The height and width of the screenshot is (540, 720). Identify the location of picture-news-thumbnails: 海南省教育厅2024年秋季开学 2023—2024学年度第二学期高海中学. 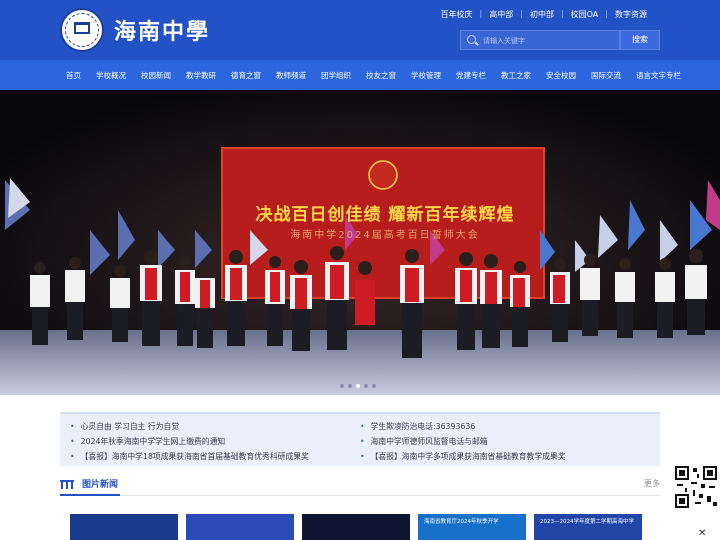
(356, 527).